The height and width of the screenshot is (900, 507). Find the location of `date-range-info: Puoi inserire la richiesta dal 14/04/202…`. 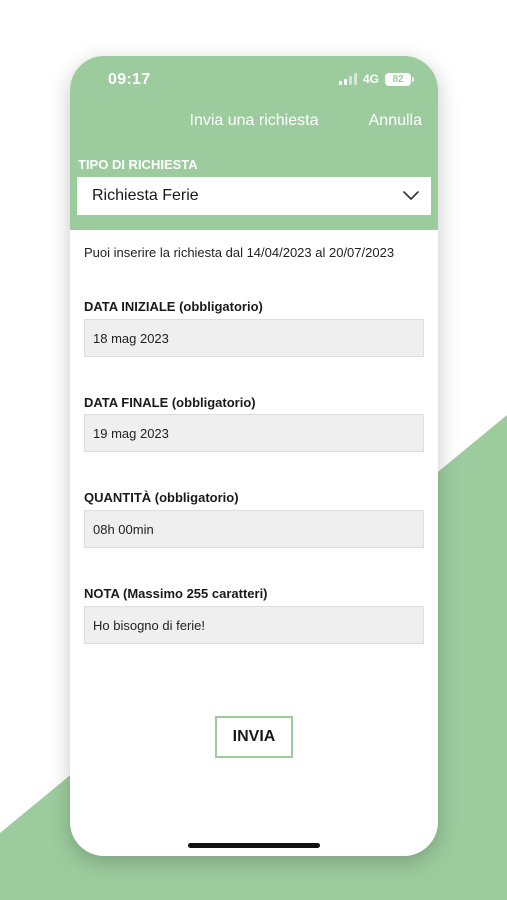

date-range-info: Puoi inserire la richiesta dal 14/04/202… is located at coordinates (239, 252).